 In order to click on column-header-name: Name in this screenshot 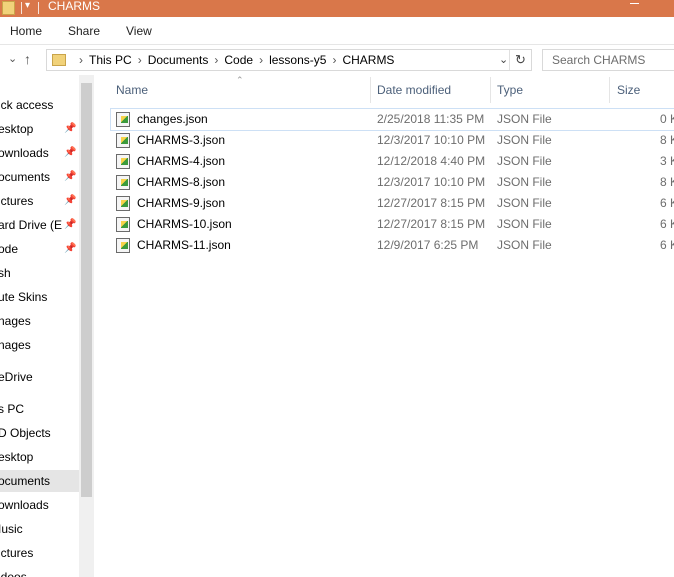, I will do `click(132, 90)`.